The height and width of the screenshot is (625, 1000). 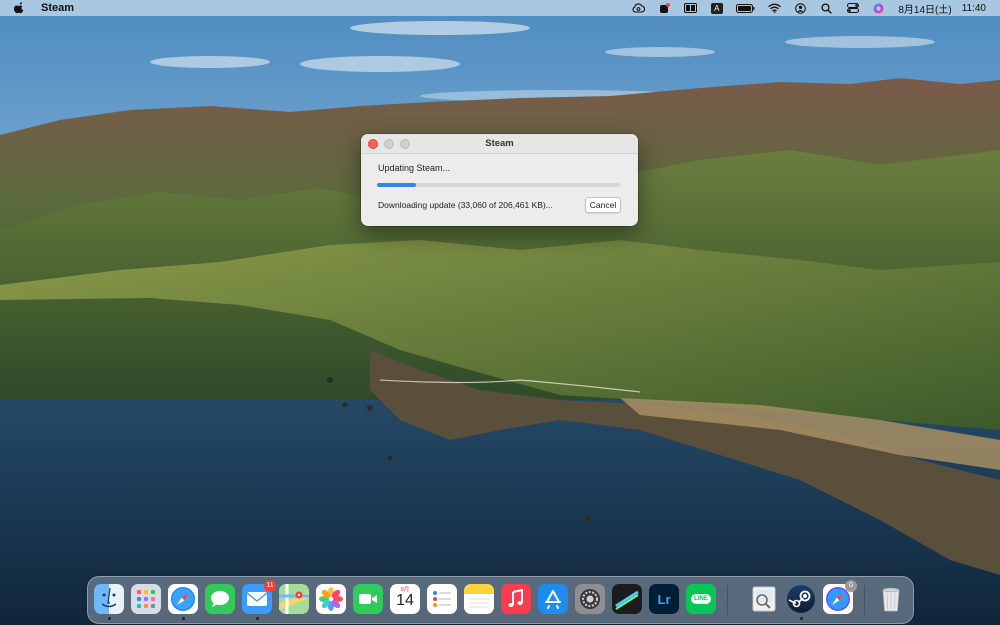 I want to click on menubar-time: 11:40, so click(x=974, y=8).